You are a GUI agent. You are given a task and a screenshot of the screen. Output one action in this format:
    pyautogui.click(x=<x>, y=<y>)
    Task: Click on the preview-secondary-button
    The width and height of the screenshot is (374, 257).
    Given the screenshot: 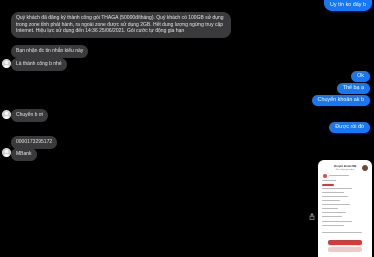 What is the action you would take?
    pyautogui.click(x=345, y=249)
    